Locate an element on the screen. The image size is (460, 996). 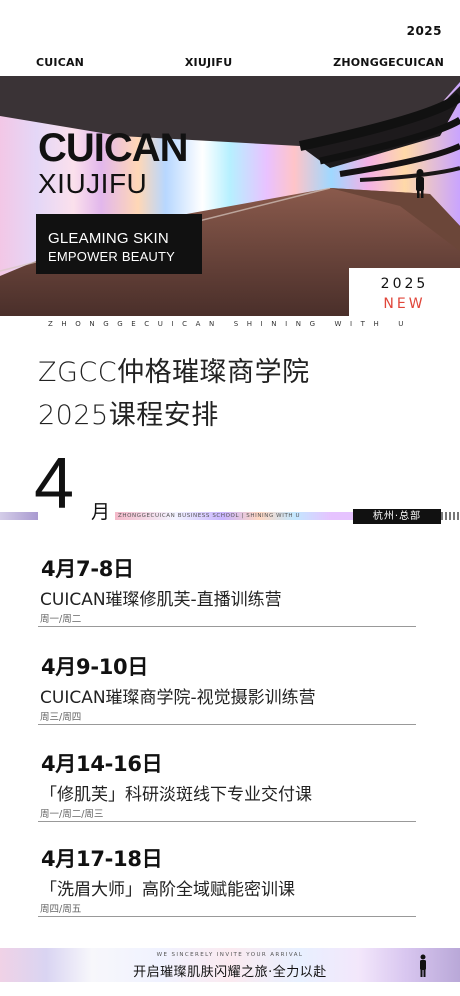
month-band-left is located at coordinates (19, 516).